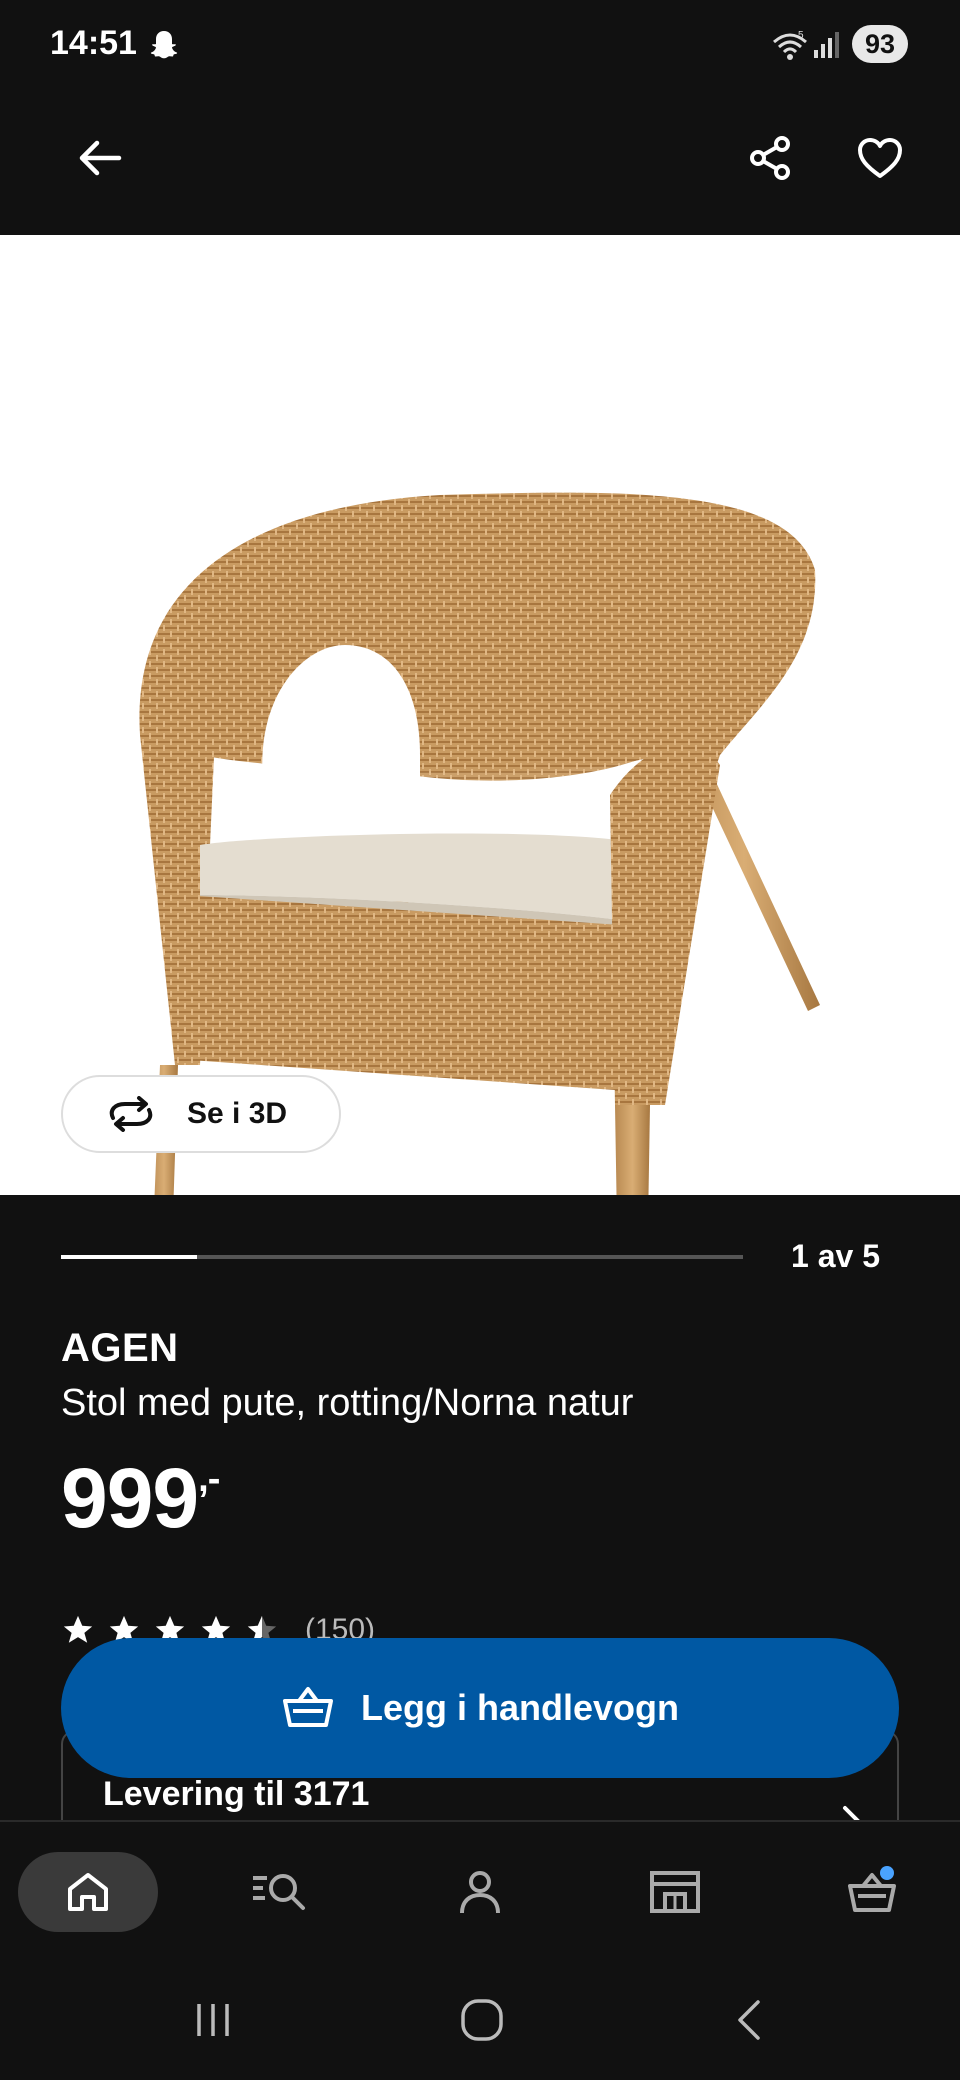  I want to click on status-bar: 14:51 5 93, so click(480, 45).